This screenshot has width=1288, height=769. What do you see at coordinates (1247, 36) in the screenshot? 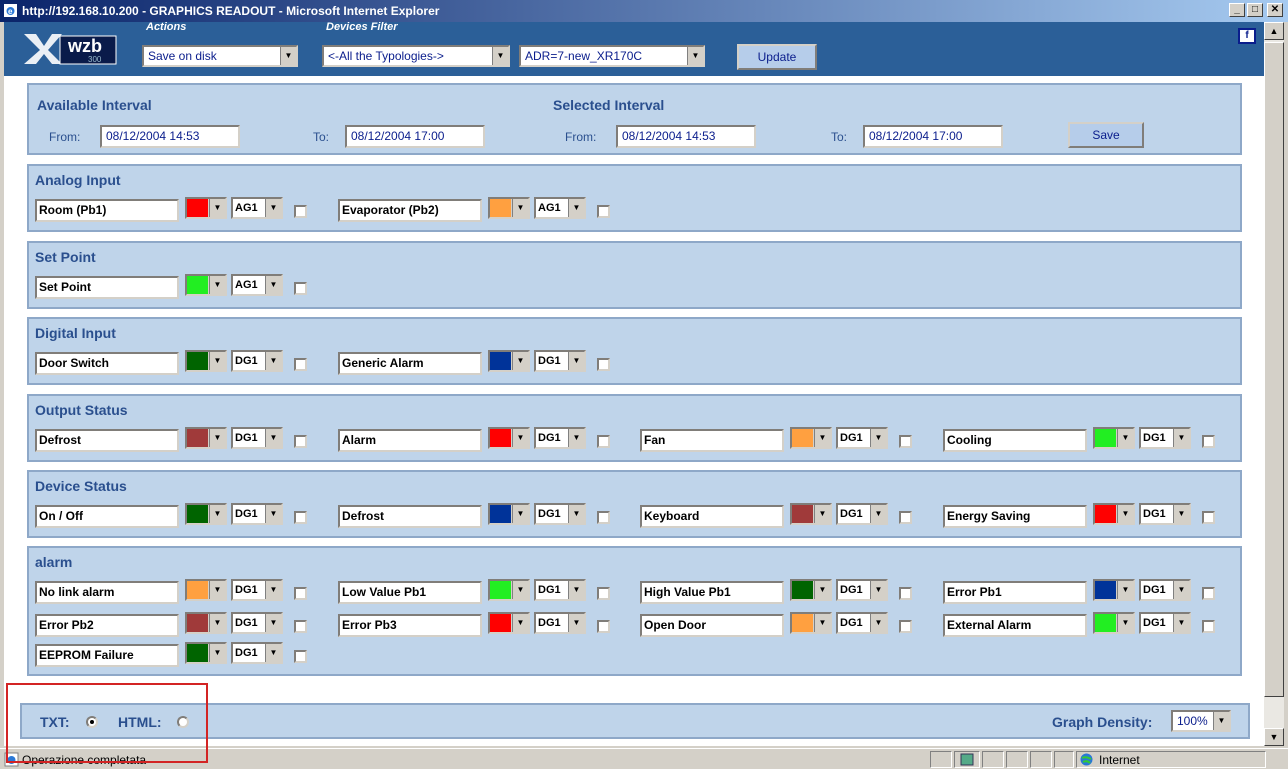
I see `help-icon: f` at bounding box center [1247, 36].